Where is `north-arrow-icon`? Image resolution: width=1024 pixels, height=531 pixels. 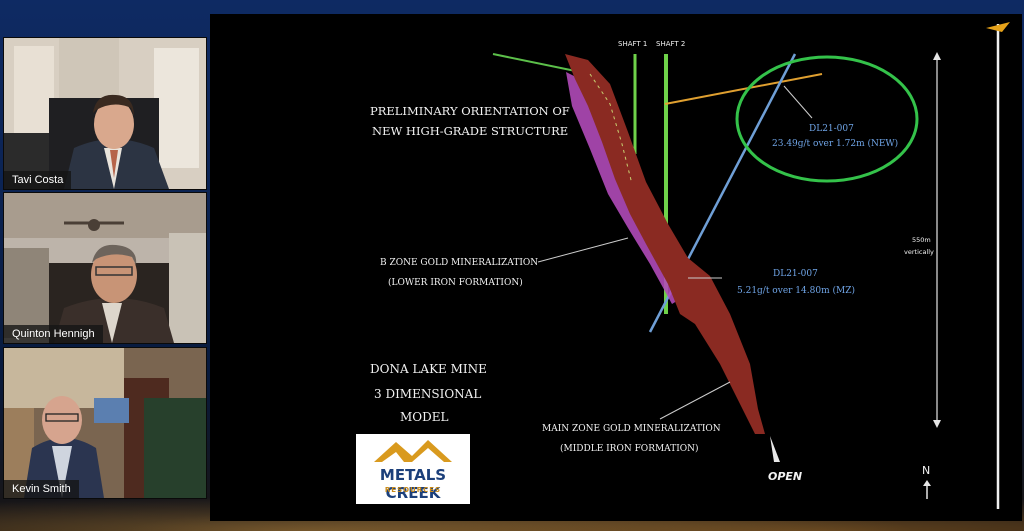
north-arrow-icon is located at coordinates (927, 483).